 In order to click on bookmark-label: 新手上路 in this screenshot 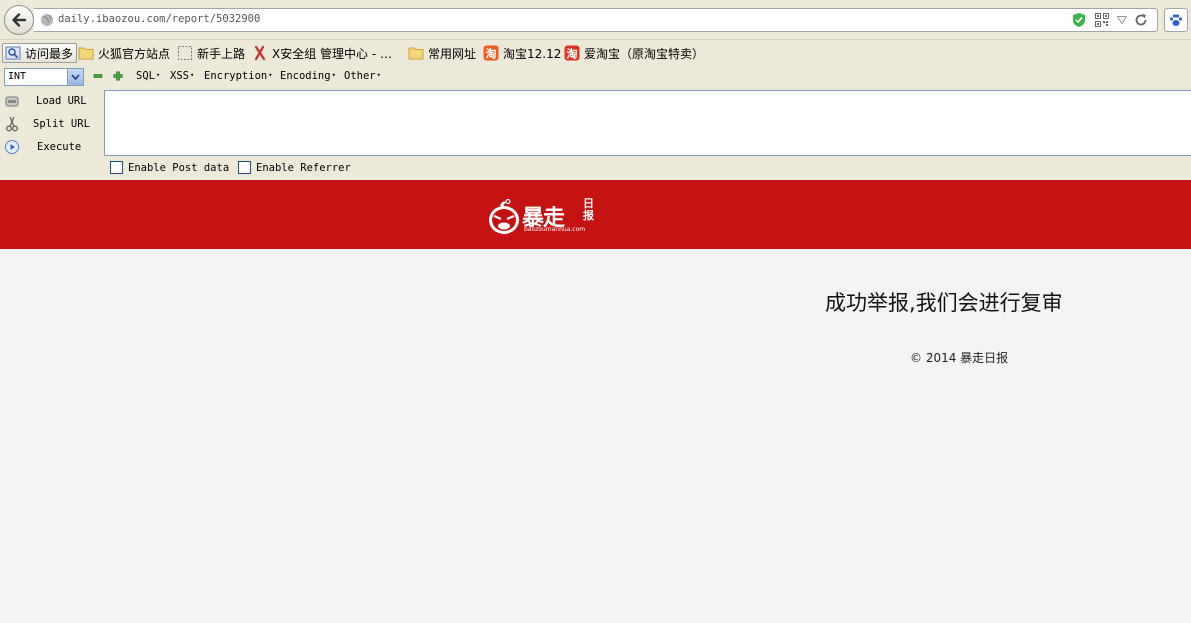, I will do `click(221, 53)`.